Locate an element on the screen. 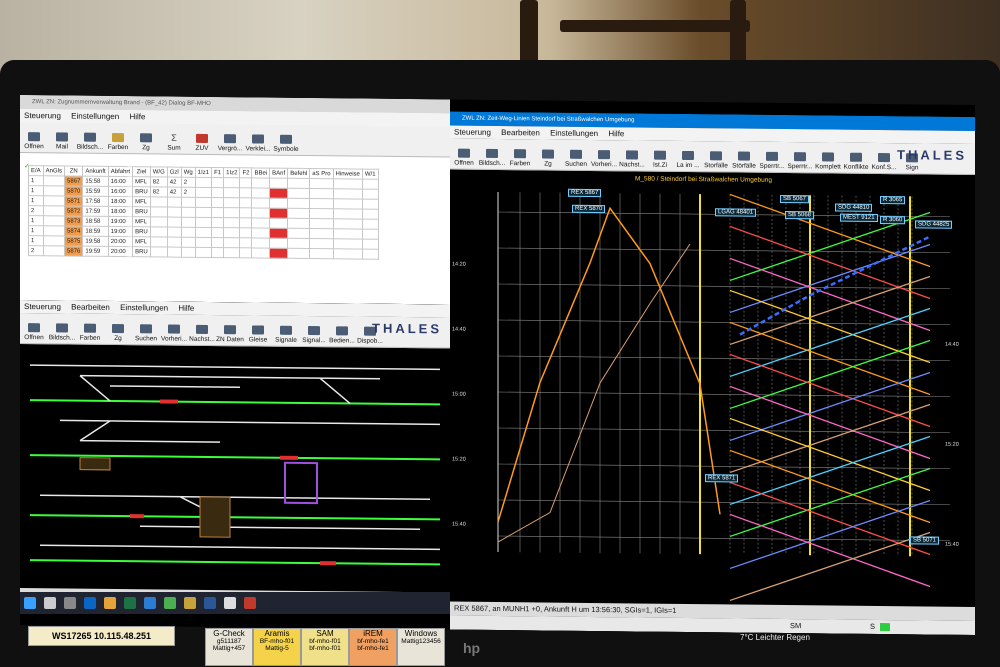 The height and width of the screenshot is (667, 1000). open-button: Offnen is located at coordinates (34, 142).